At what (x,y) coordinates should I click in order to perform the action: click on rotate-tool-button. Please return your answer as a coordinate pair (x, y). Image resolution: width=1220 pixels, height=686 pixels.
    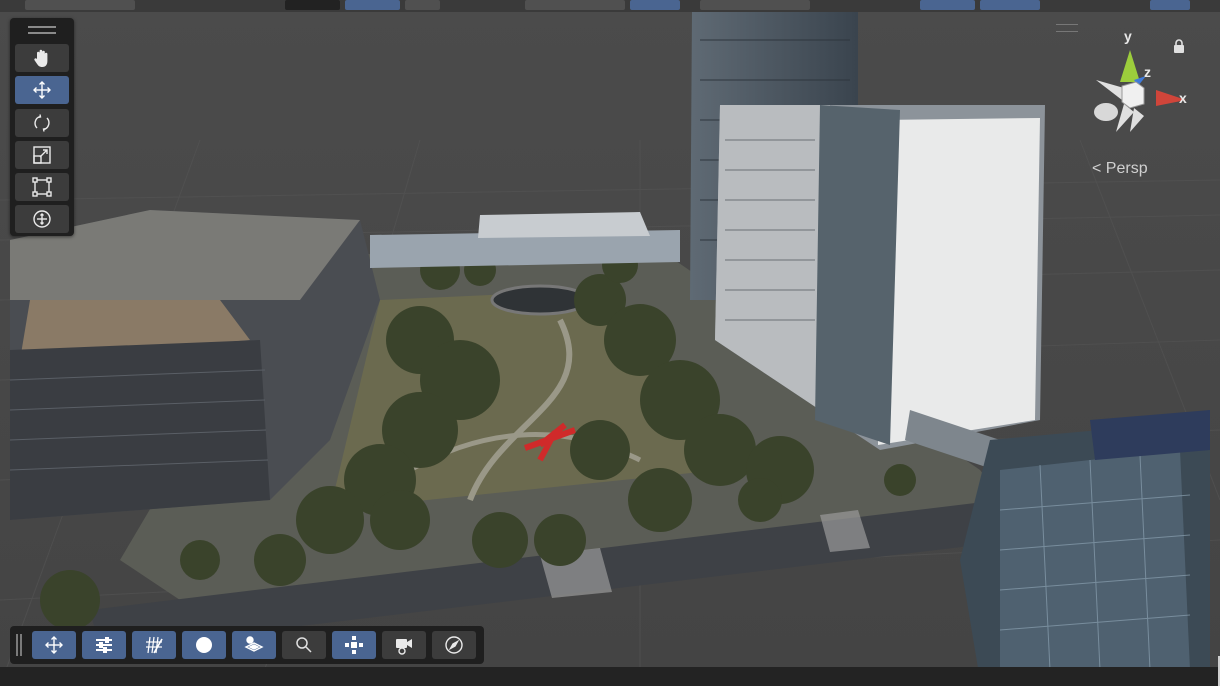
    Looking at the image, I should click on (42, 123).